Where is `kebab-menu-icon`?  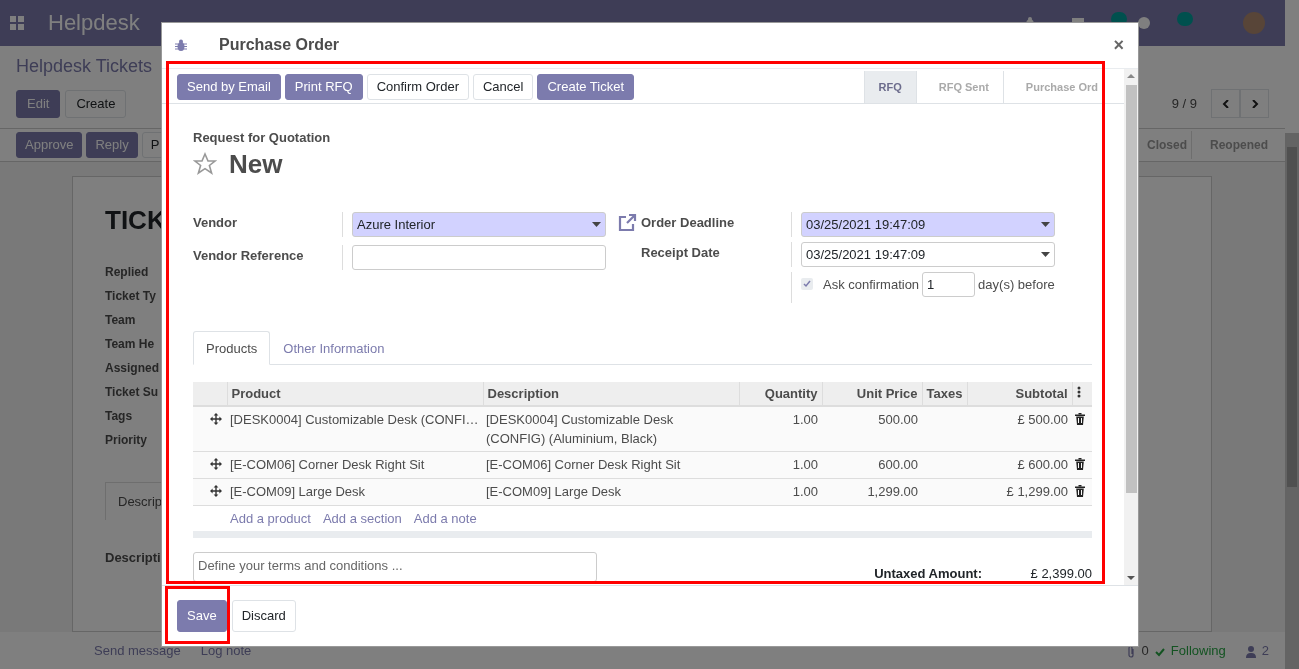
kebab-menu-icon is located at coordinates (1078, 391).